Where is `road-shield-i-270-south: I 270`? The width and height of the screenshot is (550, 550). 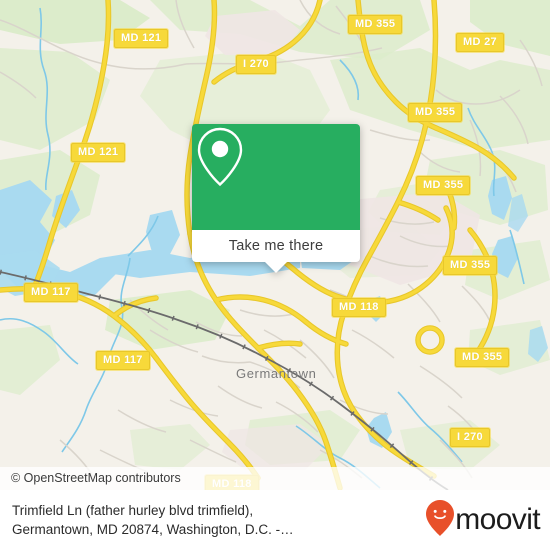
road-shield-i-270-south: I 270 is located at coordinates (470, 437).